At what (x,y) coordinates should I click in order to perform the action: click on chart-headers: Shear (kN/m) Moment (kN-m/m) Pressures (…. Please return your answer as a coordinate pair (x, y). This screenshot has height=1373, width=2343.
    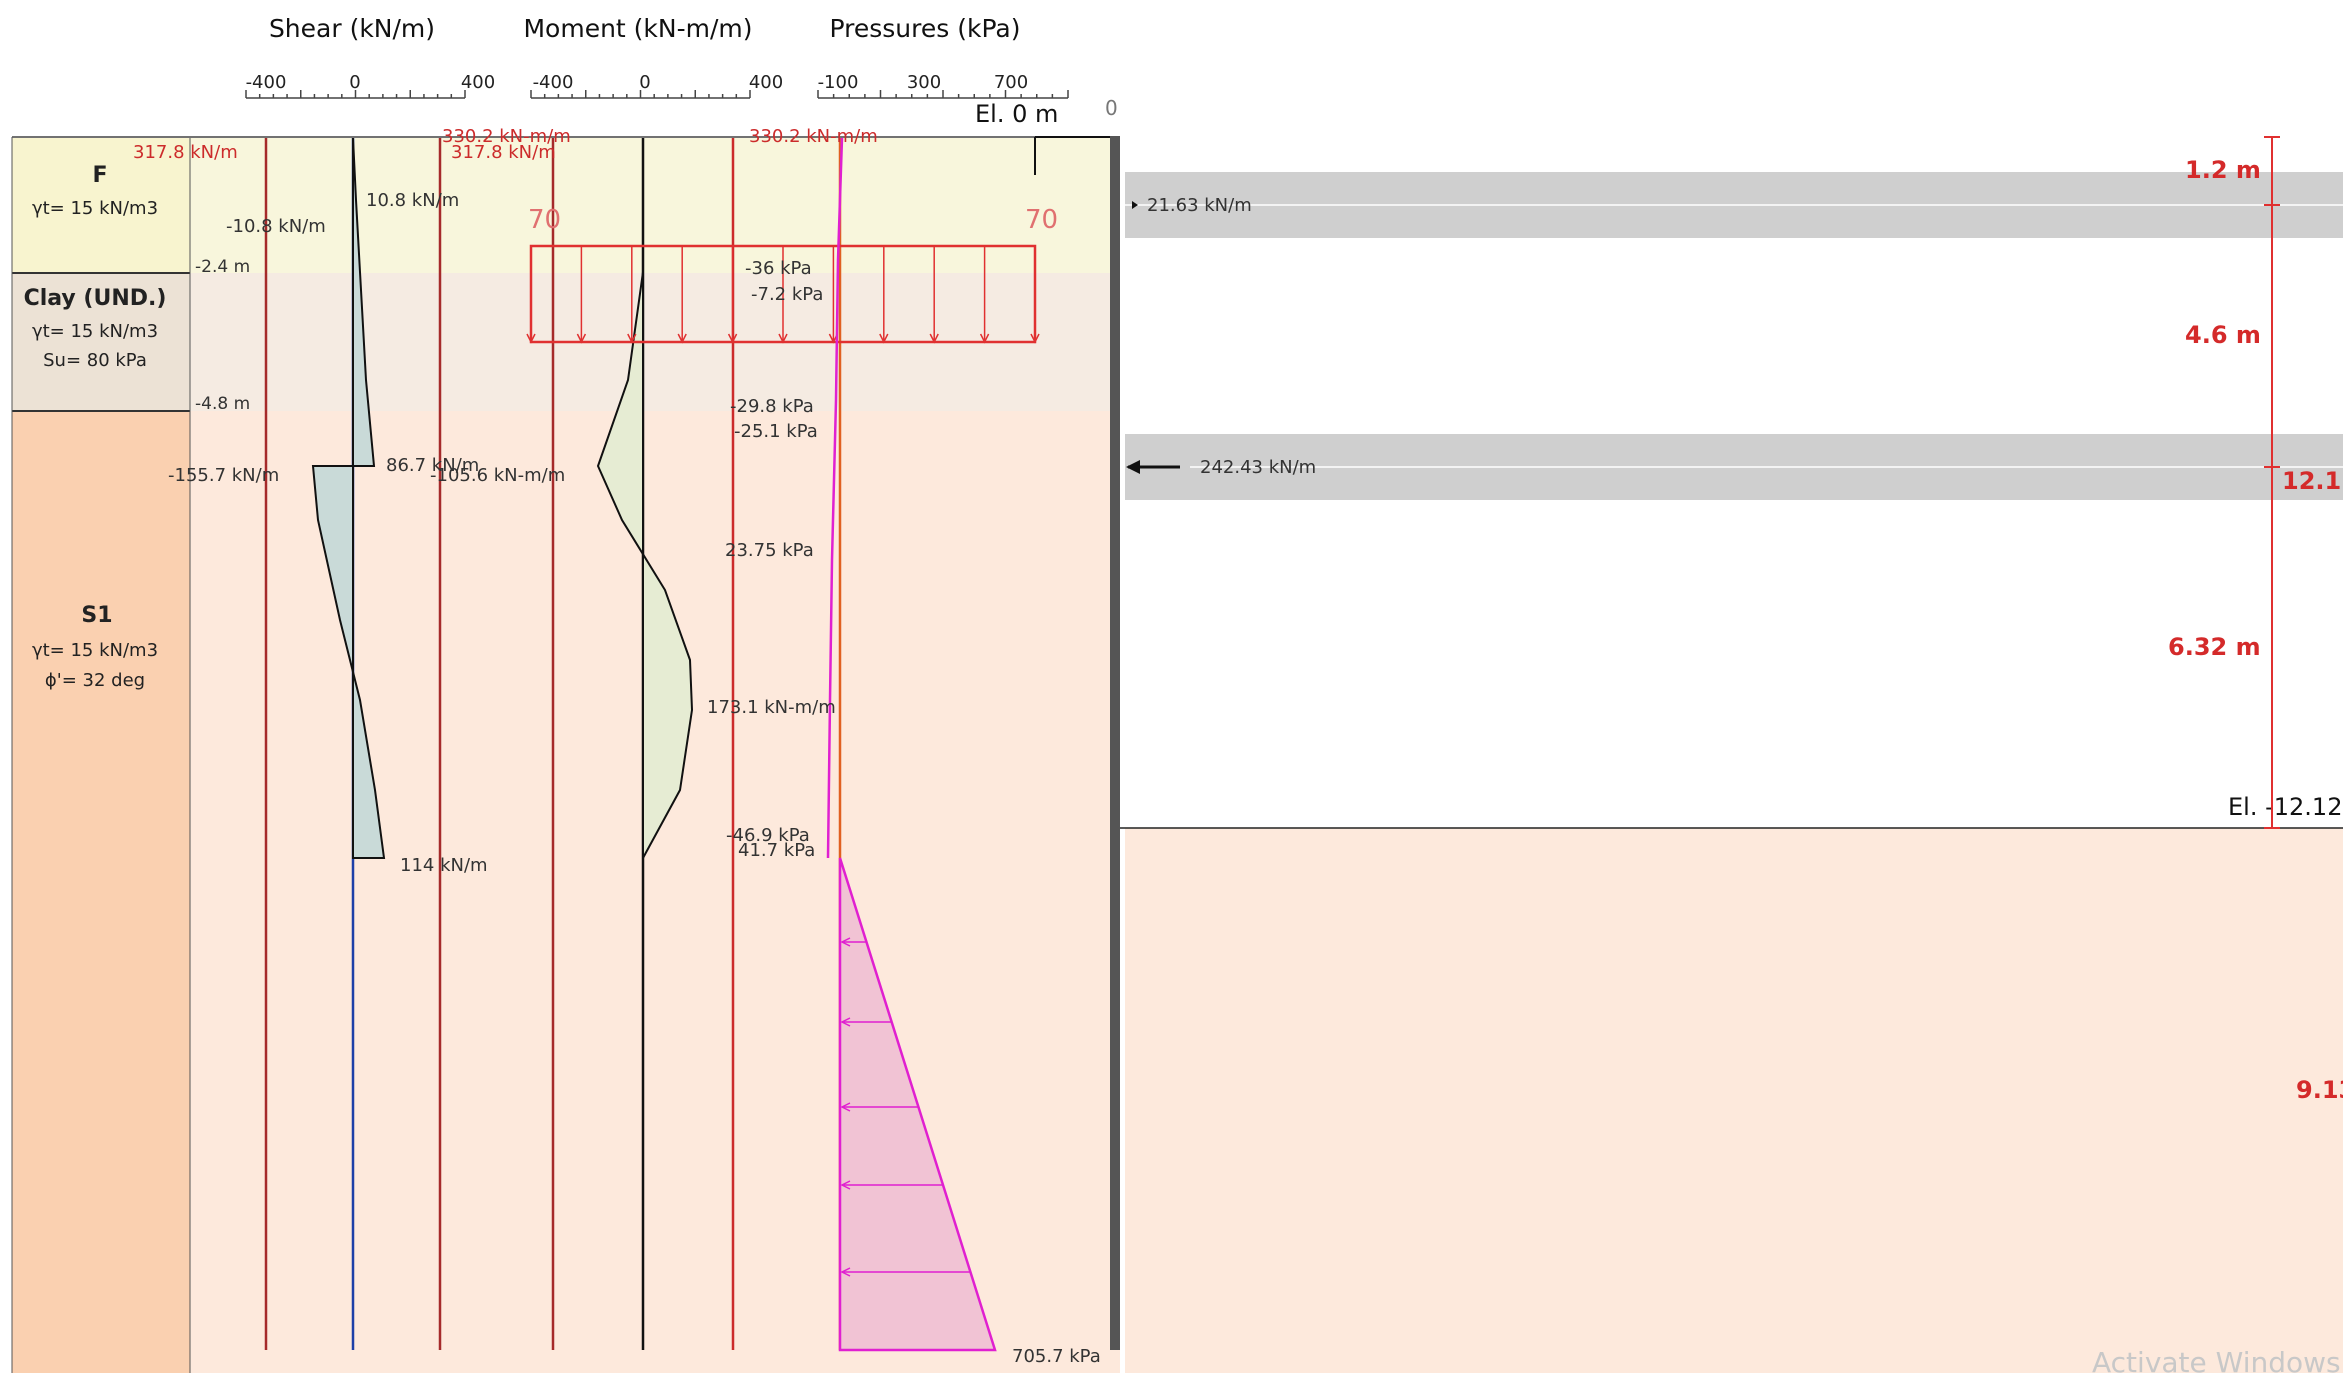
    Looking at the image, I should click on (645, 28).